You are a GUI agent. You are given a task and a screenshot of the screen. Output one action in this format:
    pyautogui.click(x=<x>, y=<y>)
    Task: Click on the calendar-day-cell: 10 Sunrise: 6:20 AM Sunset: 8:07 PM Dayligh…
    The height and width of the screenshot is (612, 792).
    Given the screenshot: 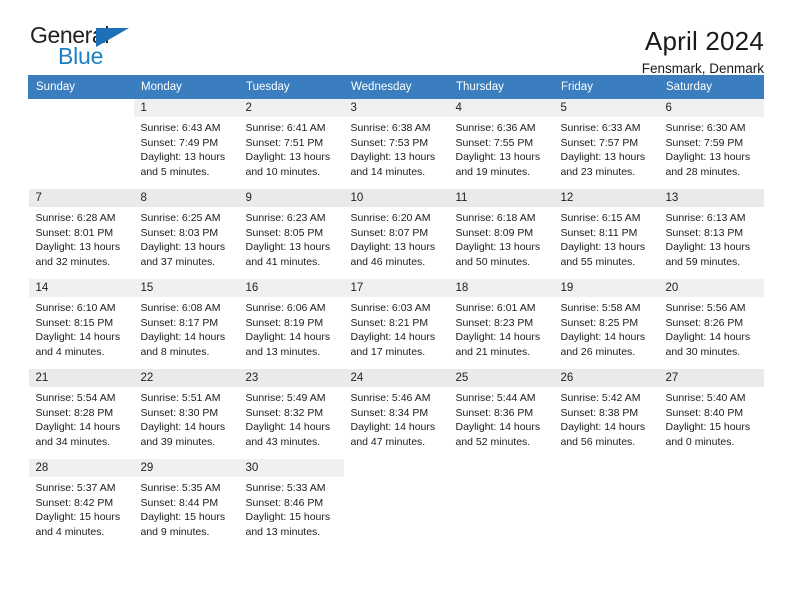 What is the action you would take?
    pyautogui.click(x=396, y=234)
    